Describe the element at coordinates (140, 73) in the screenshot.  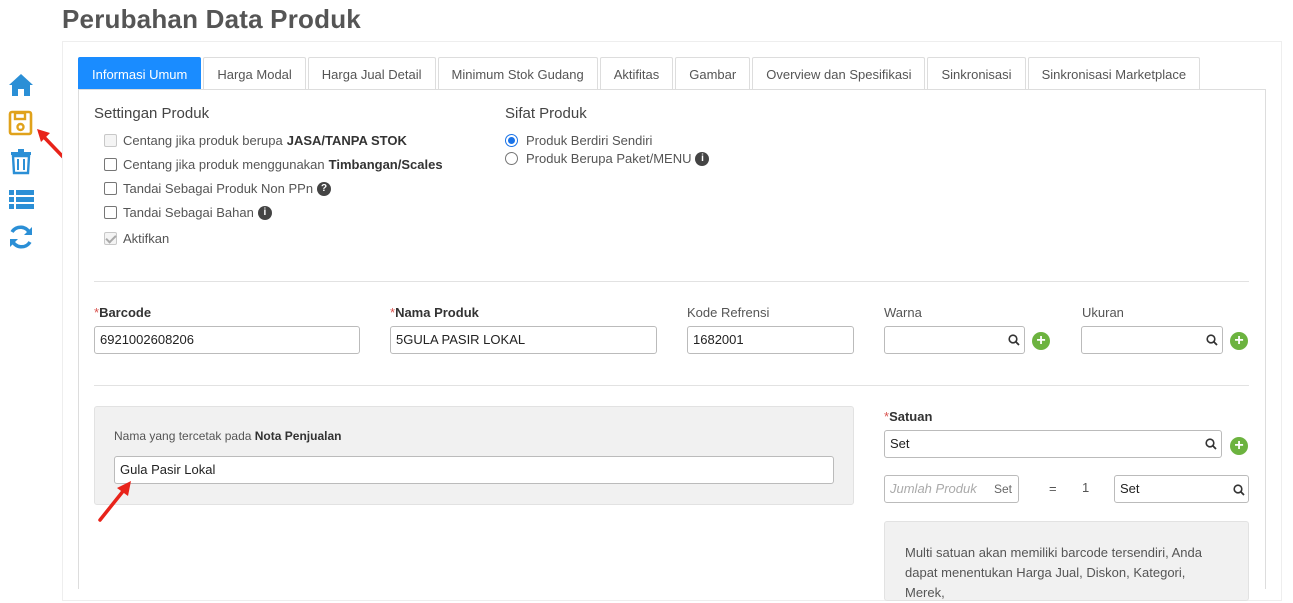
I see `tab-informasi-umum: Informasi Umum` at that location.